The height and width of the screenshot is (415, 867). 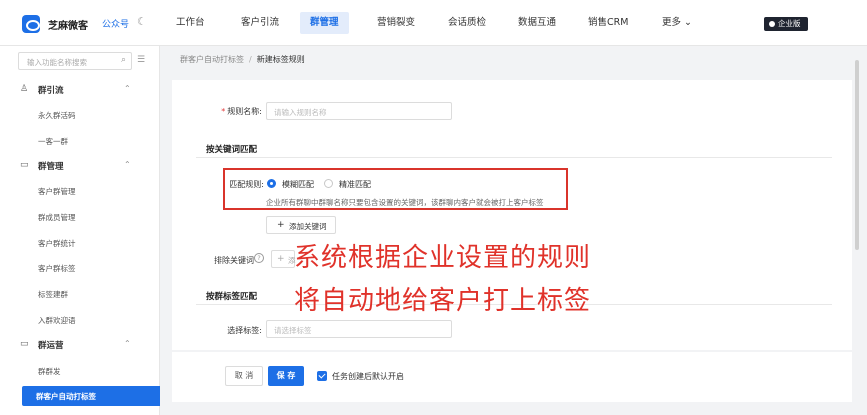 I want to click on enterprise-badge: 企业版, so click(x=786, y=24).